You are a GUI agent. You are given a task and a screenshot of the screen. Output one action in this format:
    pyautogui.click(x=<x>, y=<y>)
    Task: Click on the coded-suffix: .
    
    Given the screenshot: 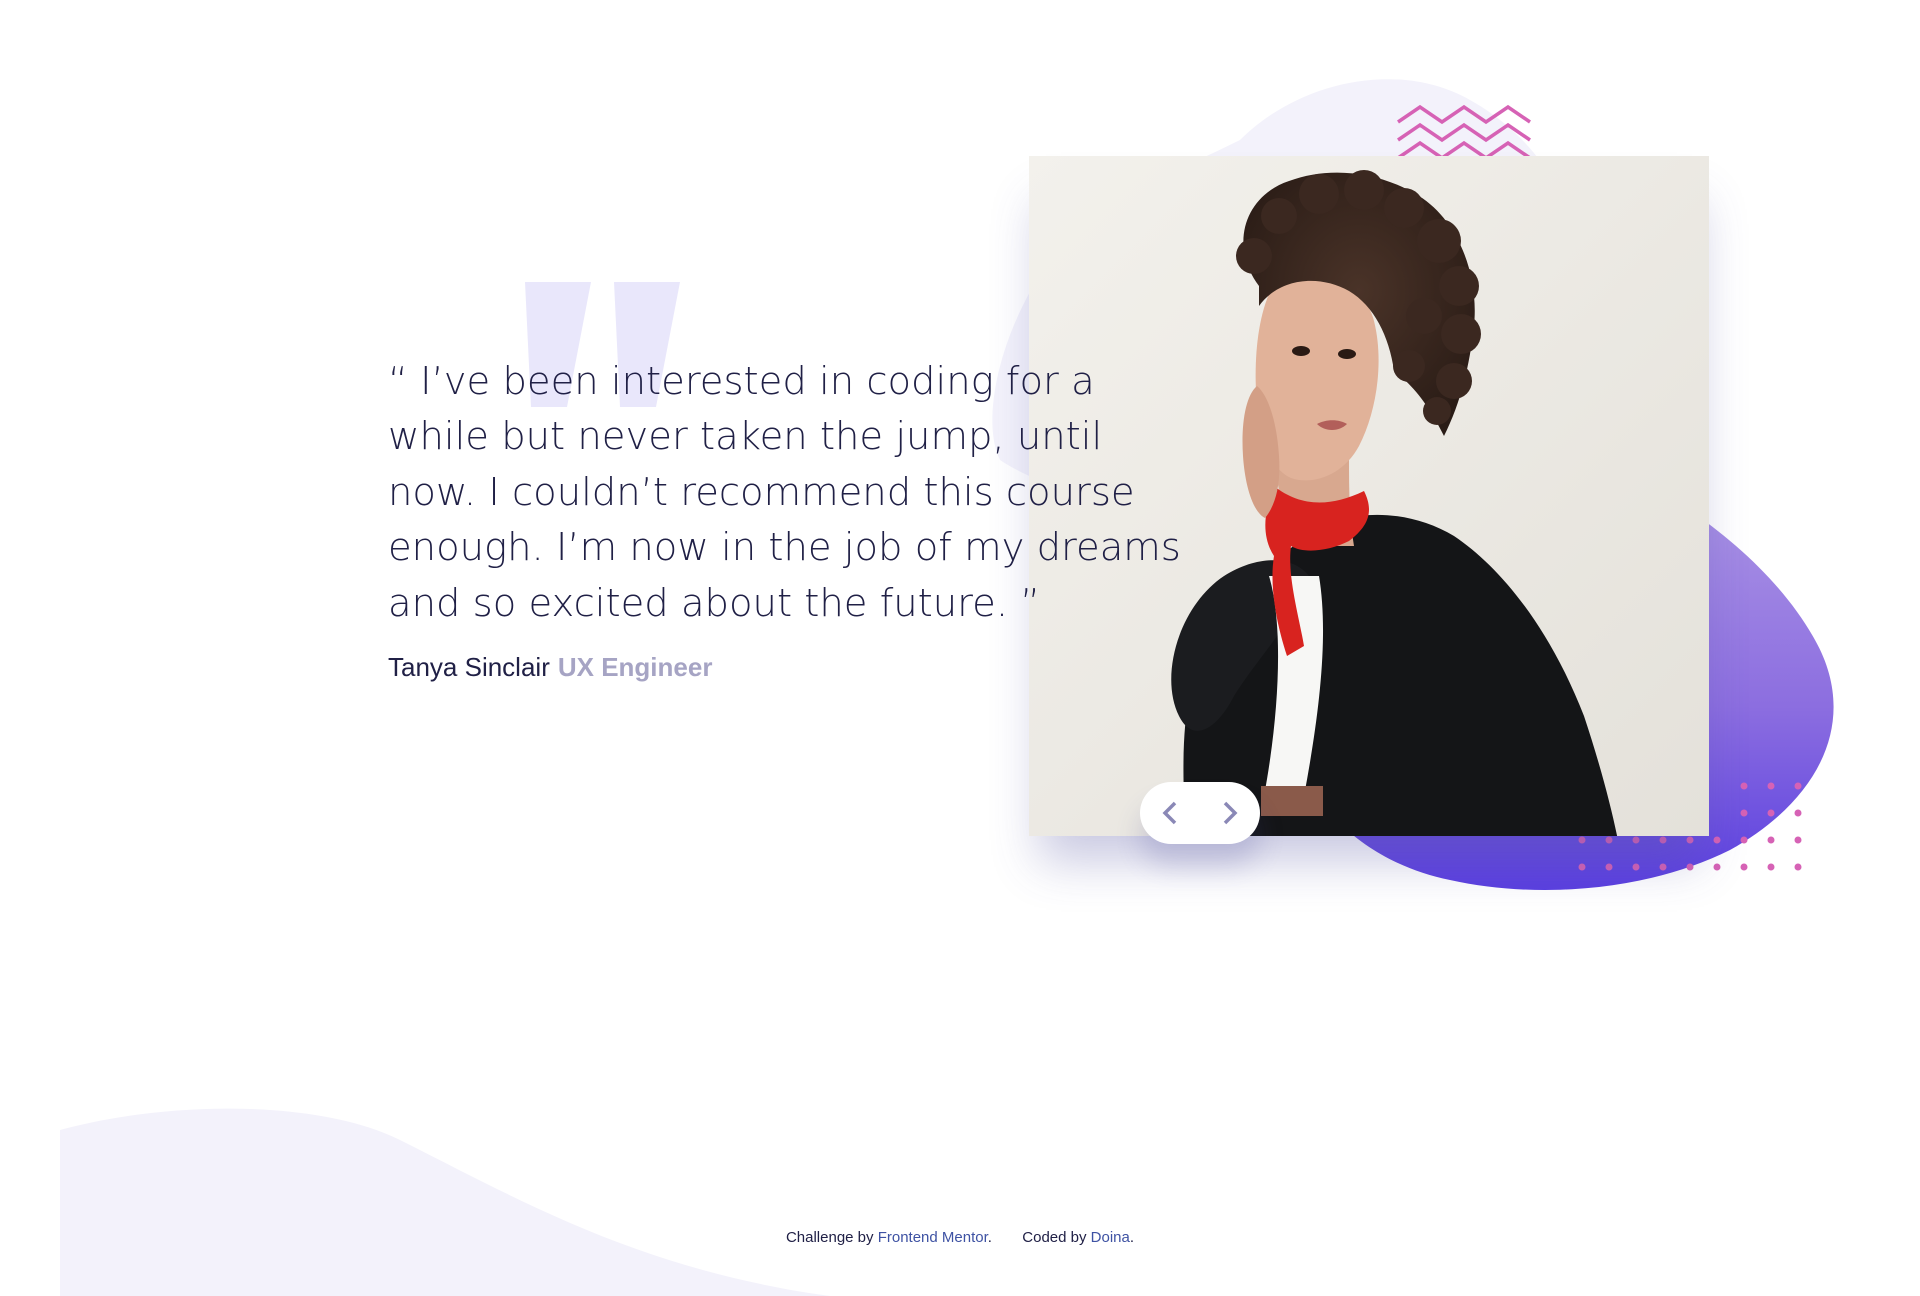 What is the action you would take?
    pyautogui.click(x=1132, y=1237)
    